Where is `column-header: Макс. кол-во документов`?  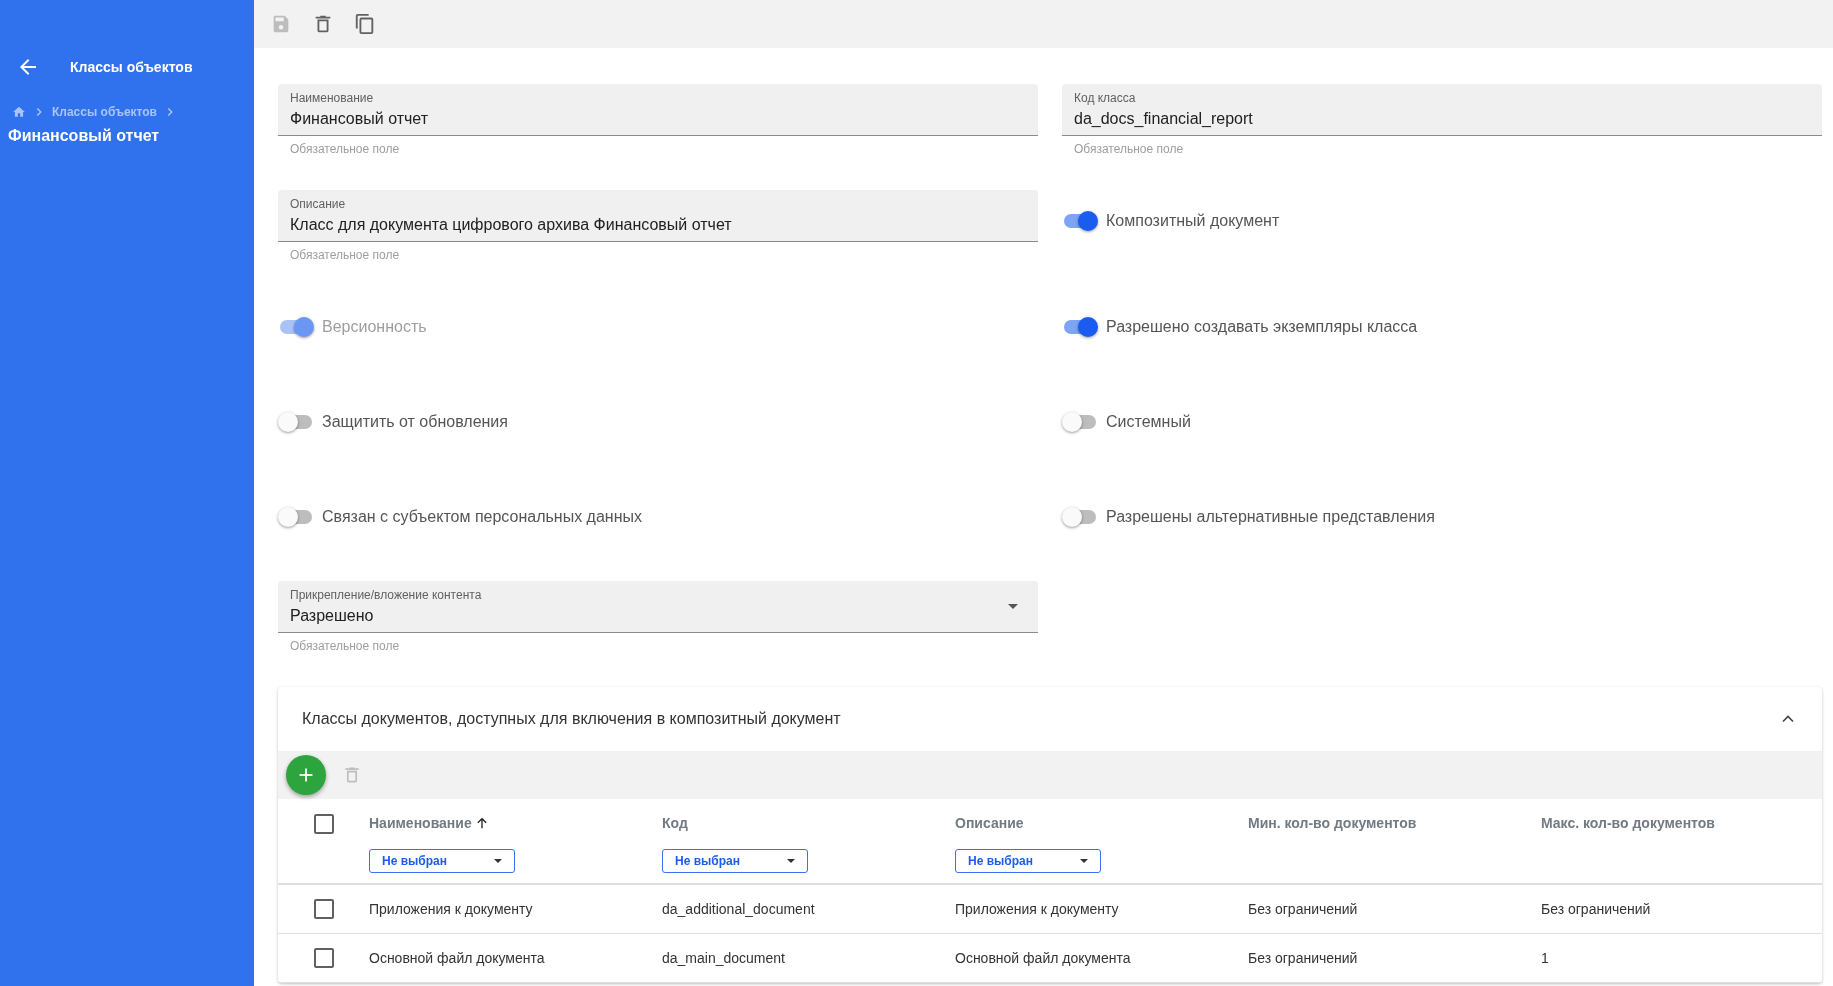 column-header: Макс. кол-во документов is located at coordinates (1628, 823).